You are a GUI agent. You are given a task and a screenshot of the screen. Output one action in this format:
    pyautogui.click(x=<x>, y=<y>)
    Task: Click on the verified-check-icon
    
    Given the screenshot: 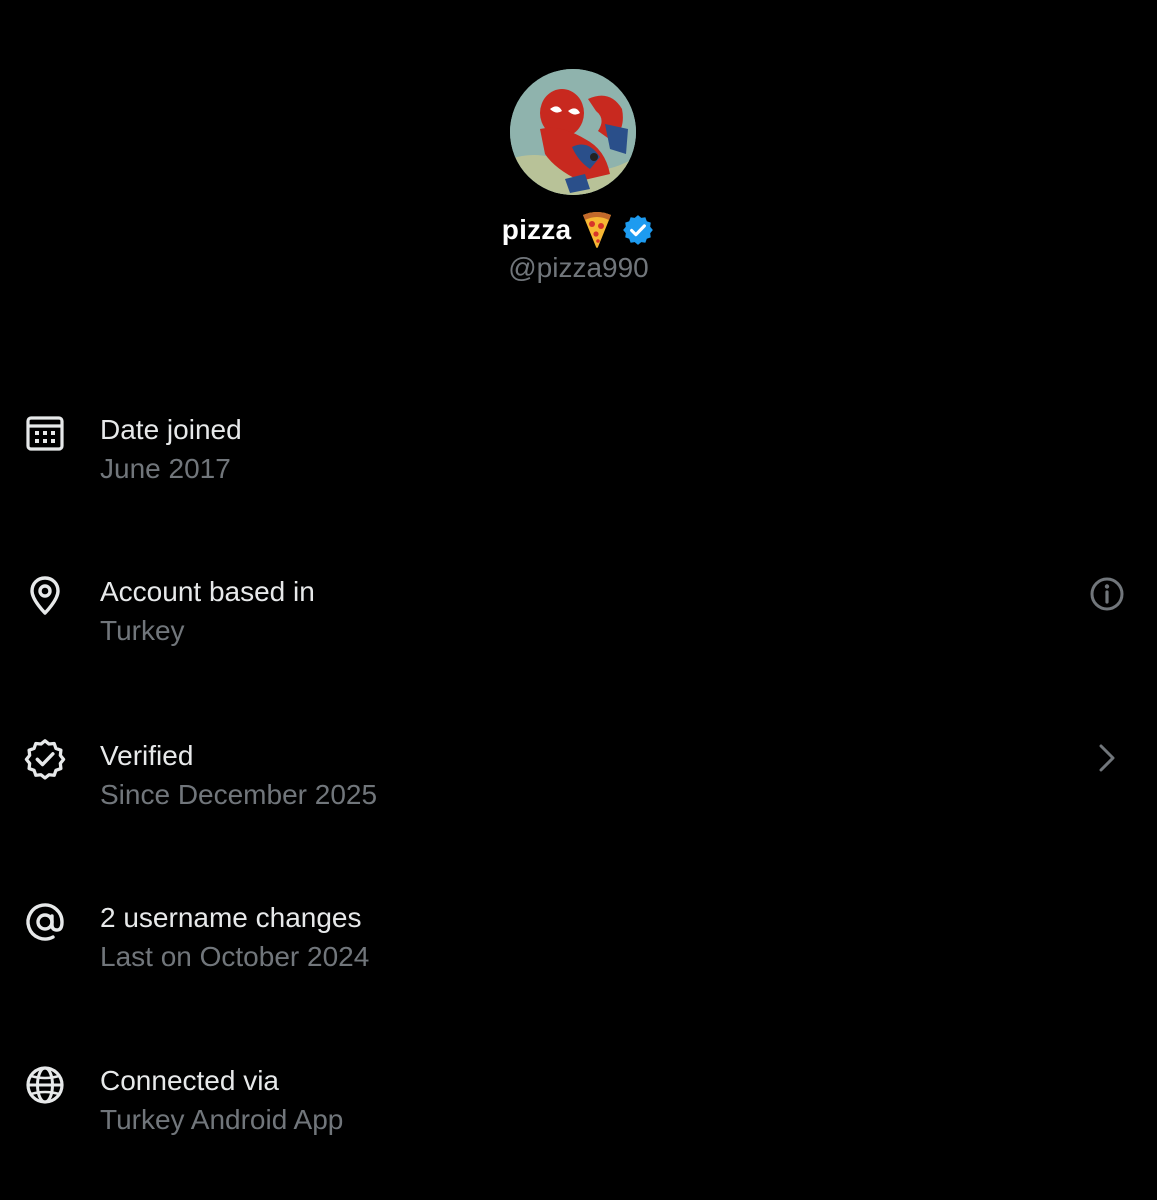 What is the action you would take?
    pyautogui.click(x=45, y=759)
    